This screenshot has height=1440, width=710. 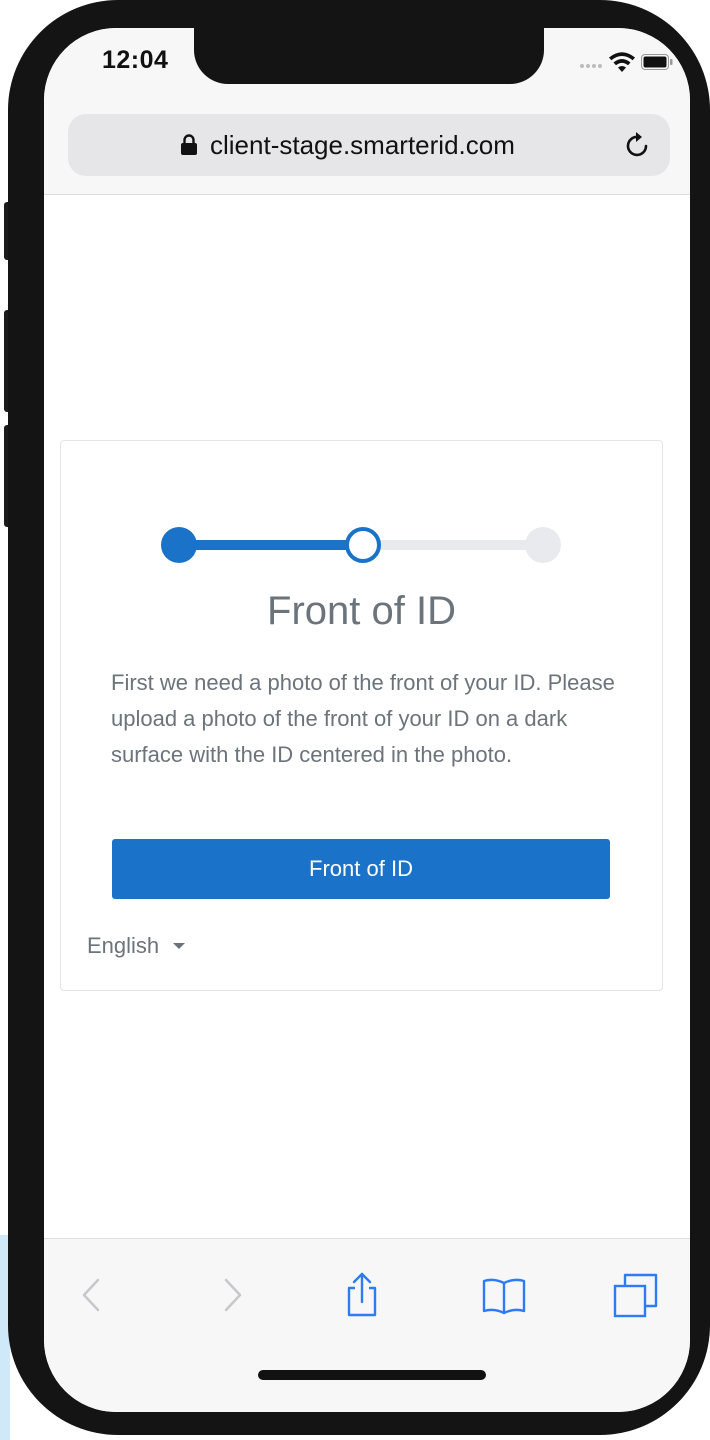 What do you see at coordinates (179, 946) in the screenshot?
I see `caret-down-icon` at bounding box center [179, 946].